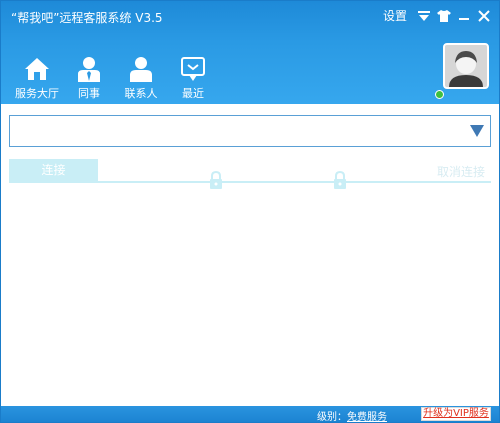  Describe the element at coordinates (444, 16) in the screenshot. I see `skin-icon` at that location.